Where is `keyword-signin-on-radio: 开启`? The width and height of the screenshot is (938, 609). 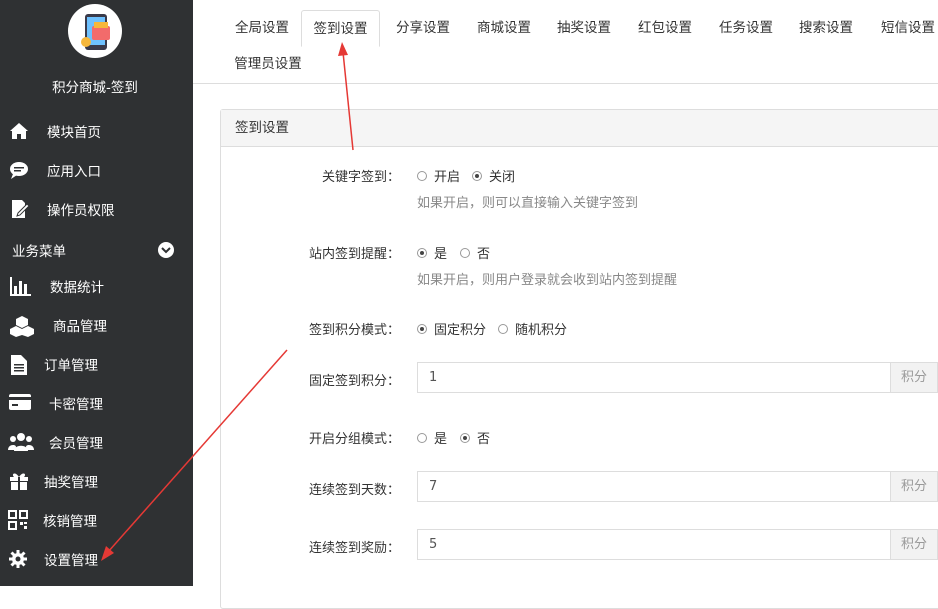
keyword-signin-on-radio: 开启 is located at coordinates (438, 175).